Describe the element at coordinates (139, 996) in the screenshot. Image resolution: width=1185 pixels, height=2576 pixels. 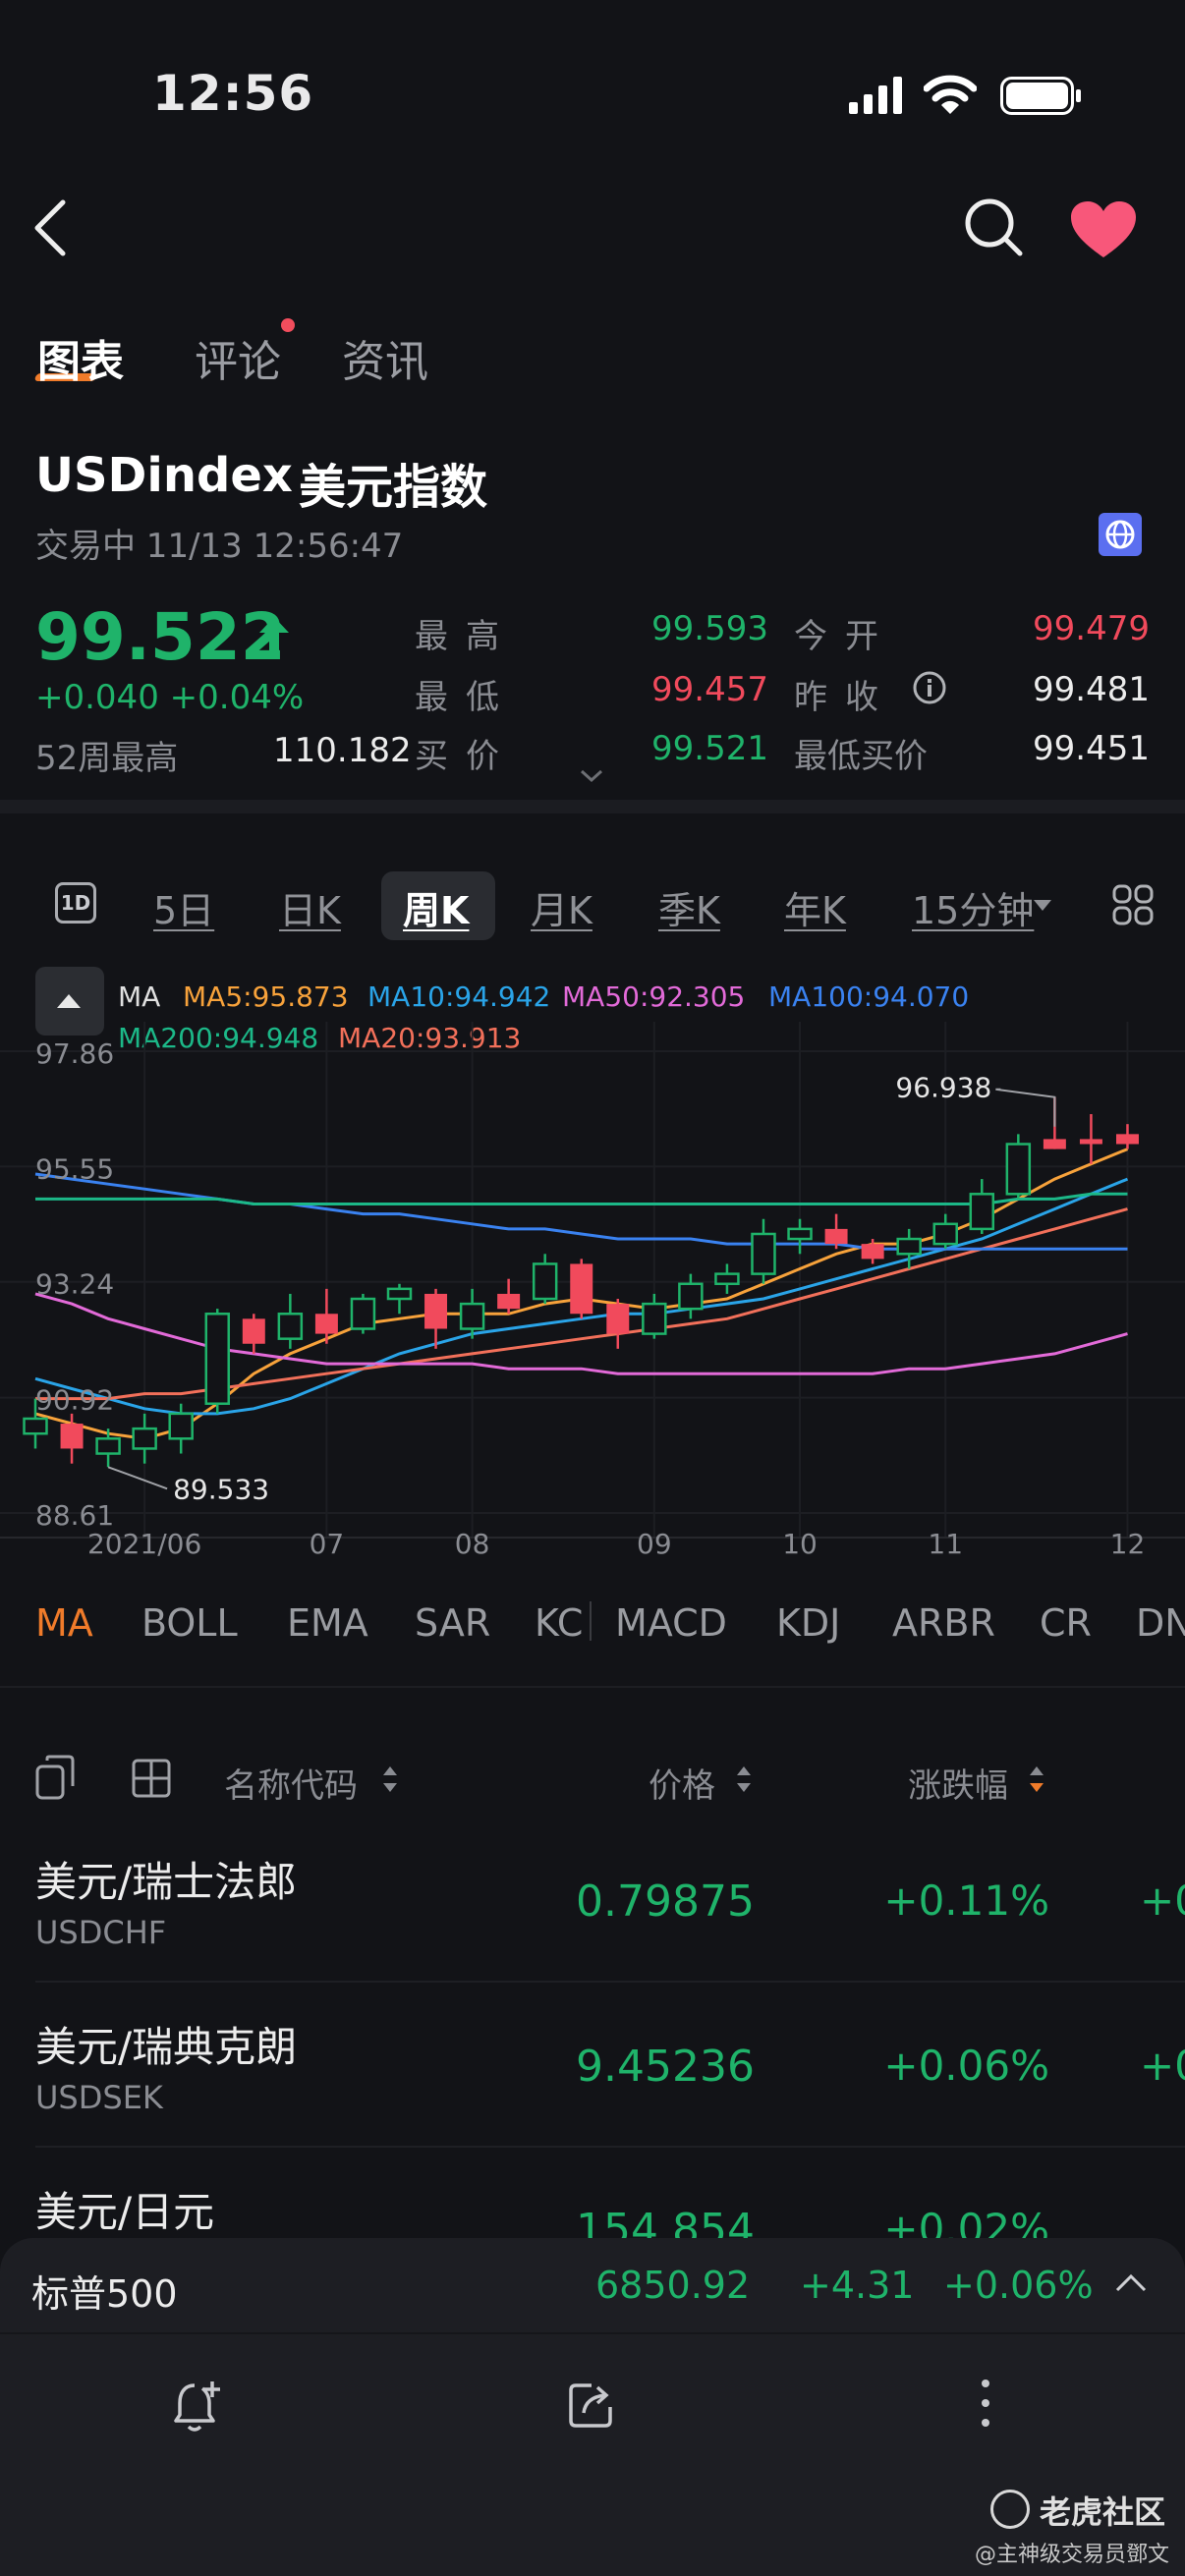
I see `ma-legend-title: MA` at that location.